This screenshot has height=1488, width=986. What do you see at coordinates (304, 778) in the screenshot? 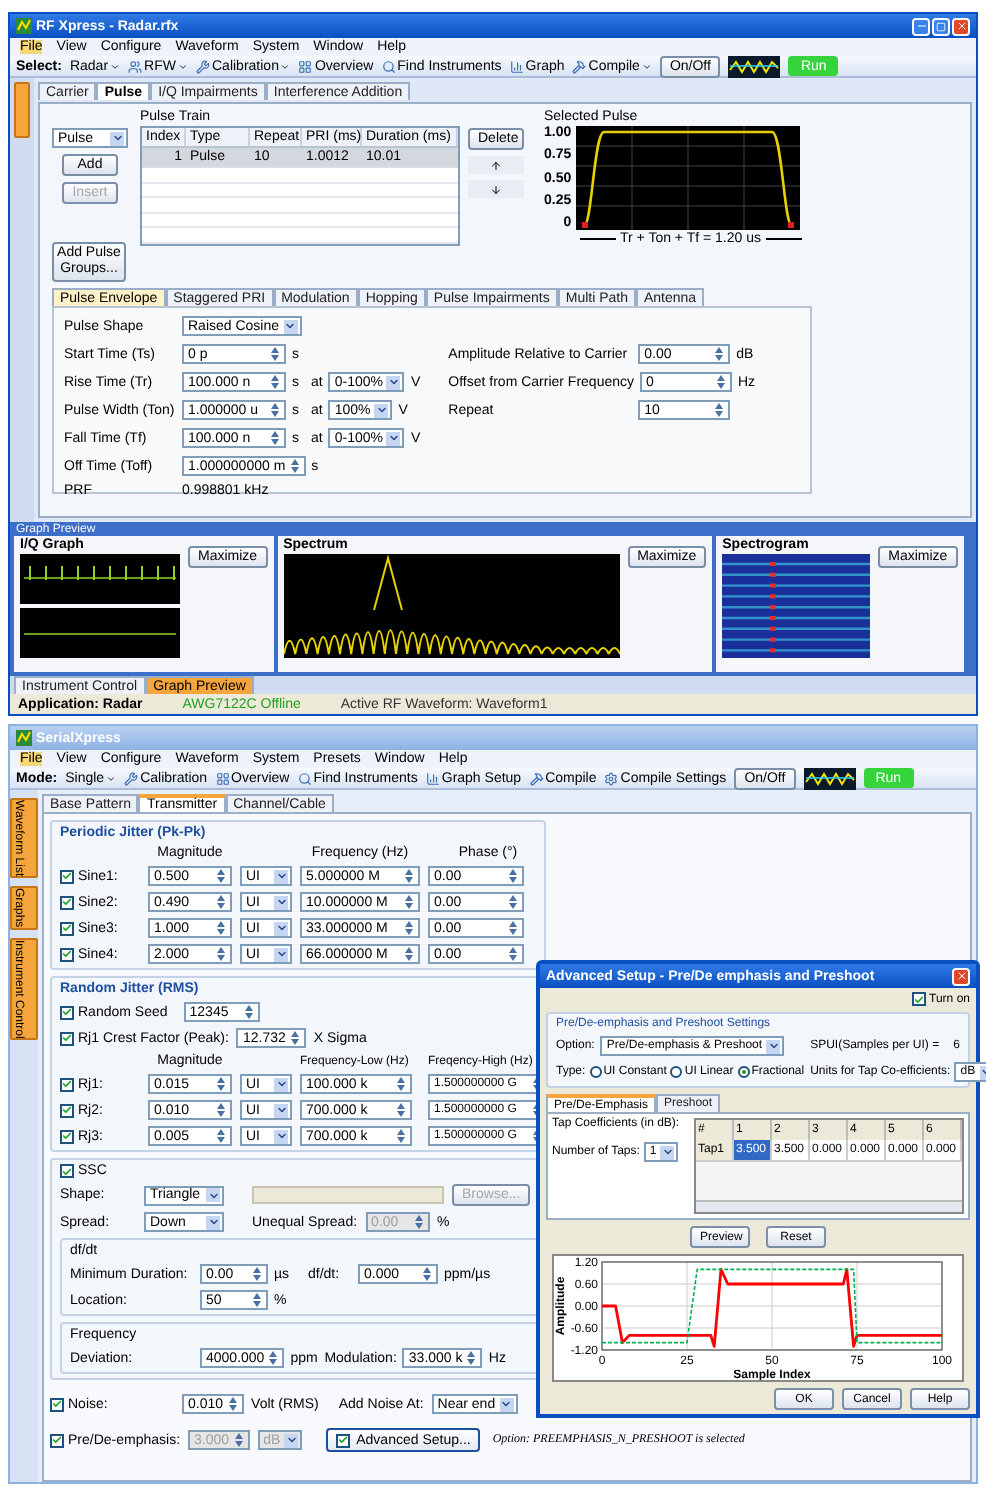
I see `search-icon` at bounding box center [304, 778].